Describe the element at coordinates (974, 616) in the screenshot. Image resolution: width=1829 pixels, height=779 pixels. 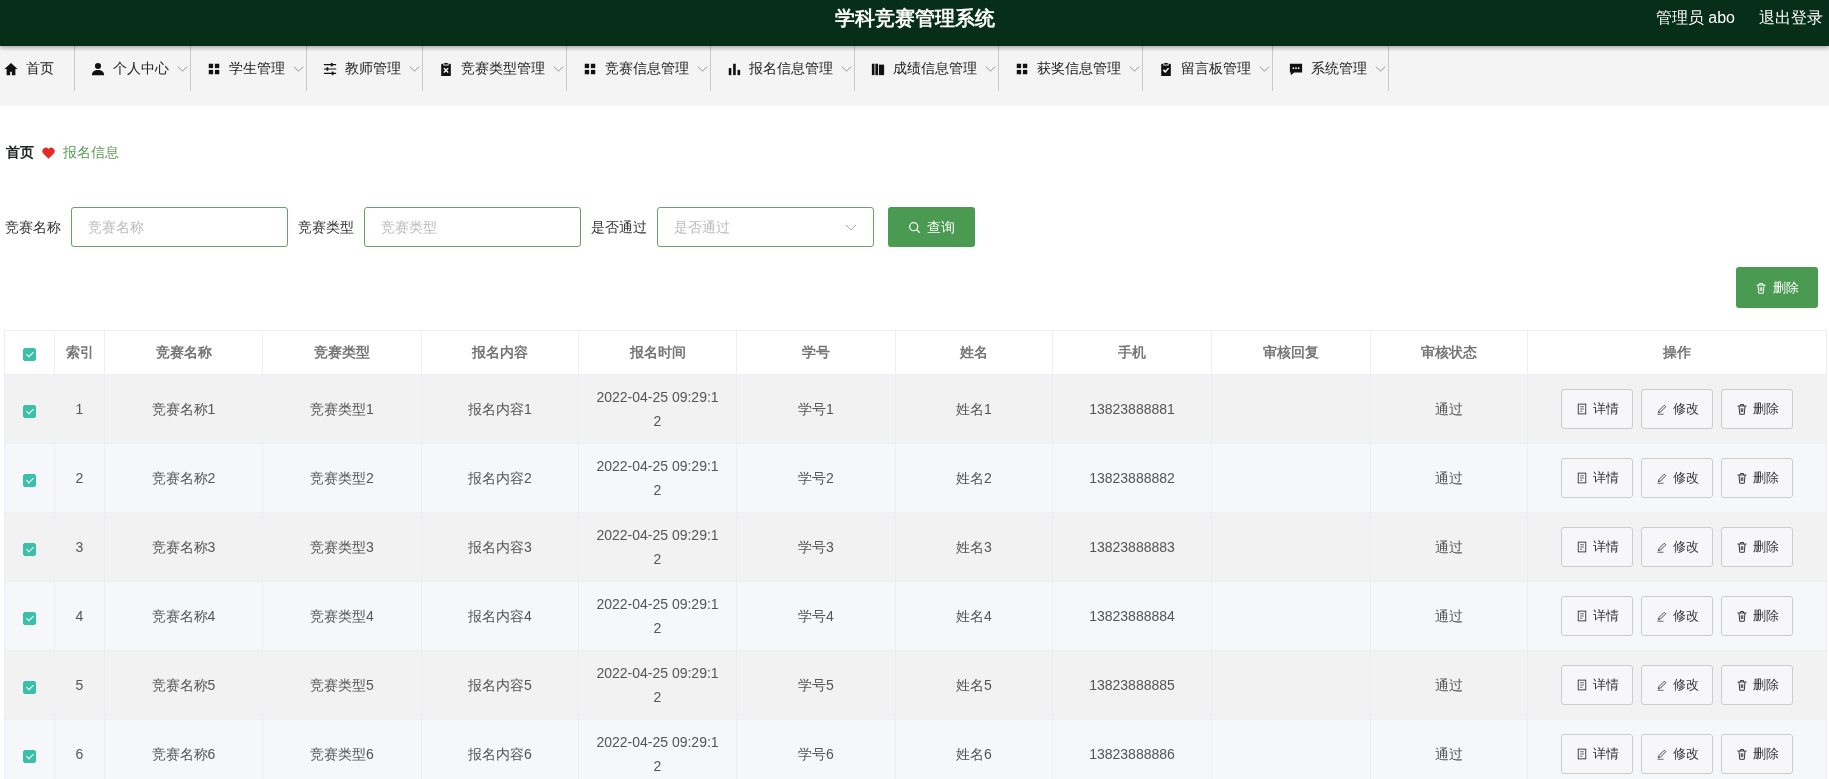
I see `table-cell: 姓名4` at that location.